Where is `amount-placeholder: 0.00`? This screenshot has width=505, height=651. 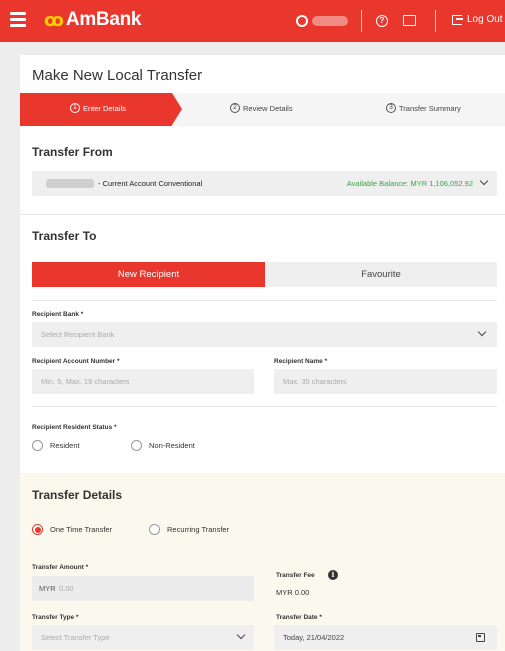 amount-placeholder: 0.00 is located at coordinates (66, 588).